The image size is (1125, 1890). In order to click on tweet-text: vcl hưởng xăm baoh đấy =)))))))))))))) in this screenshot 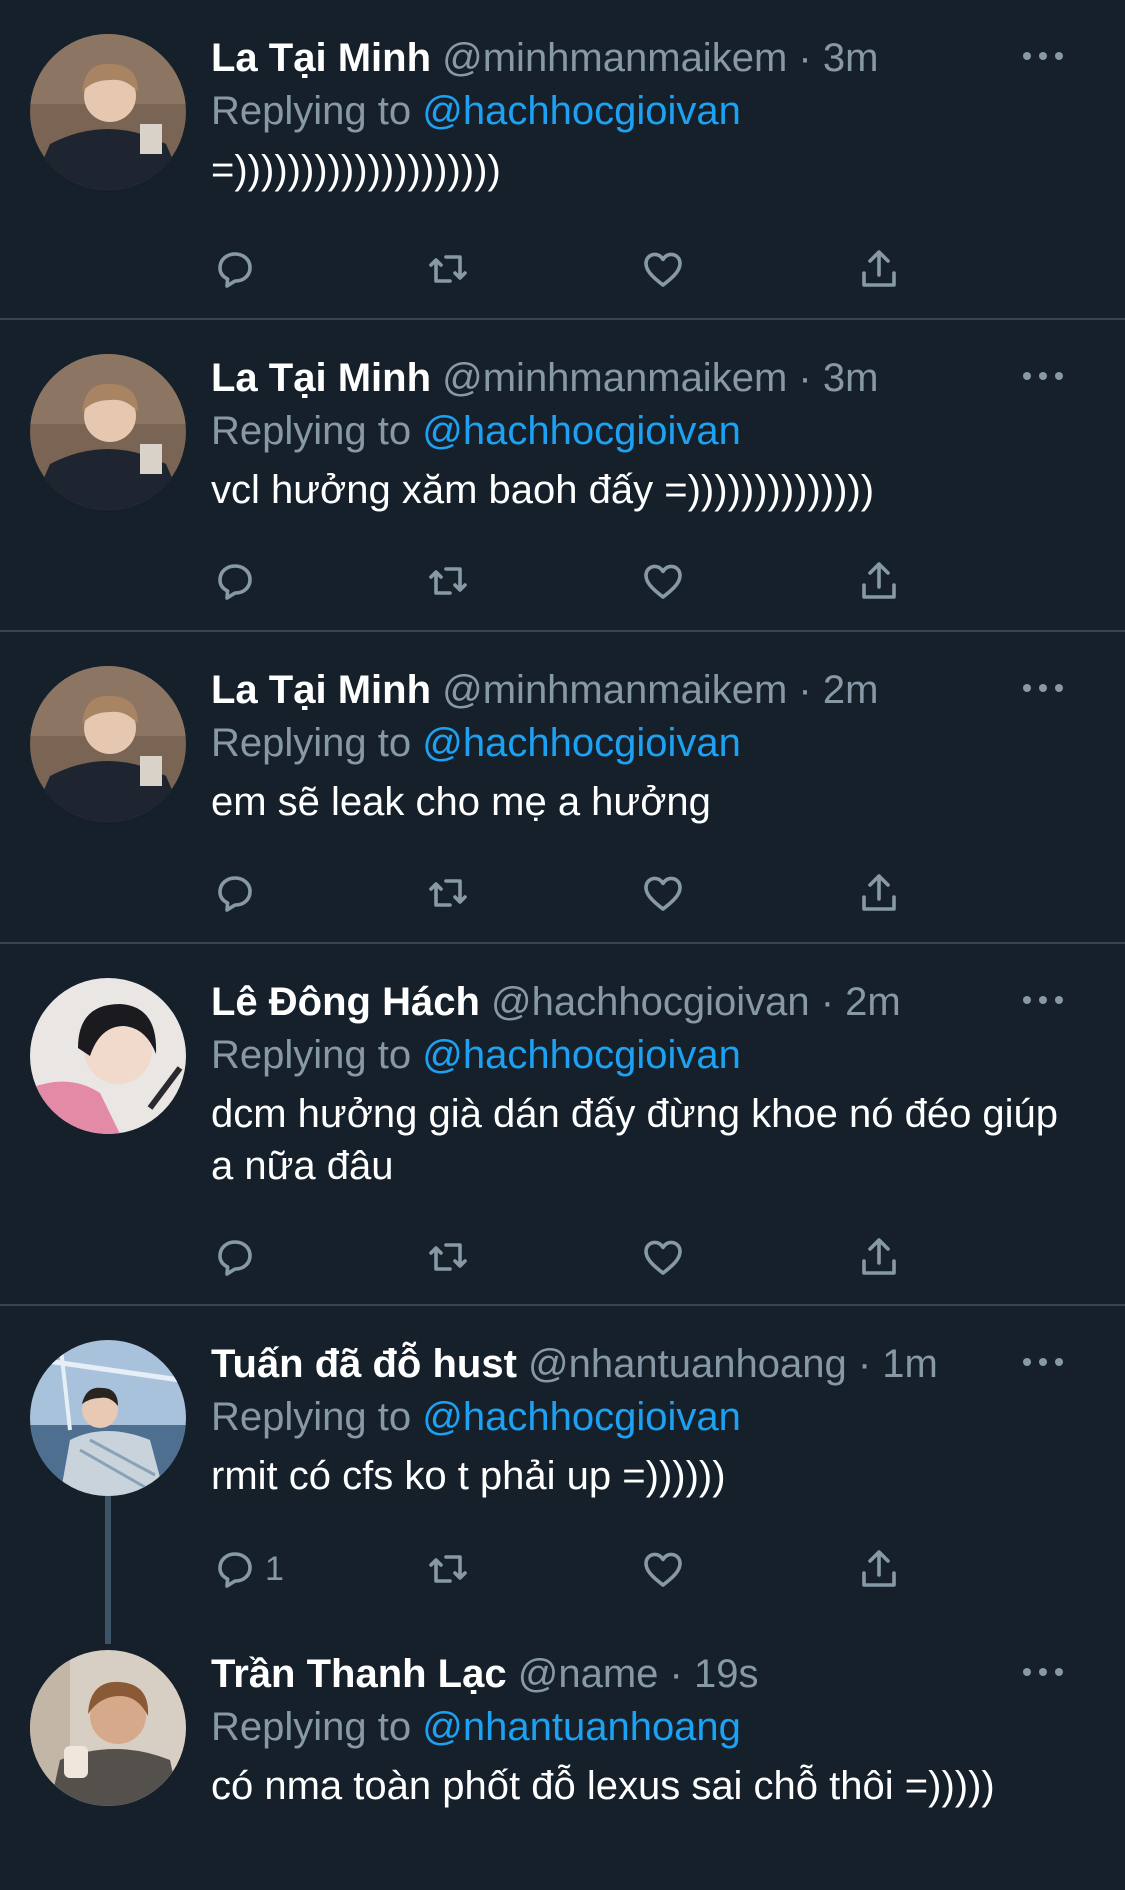, I will do `click(543, 490)`.